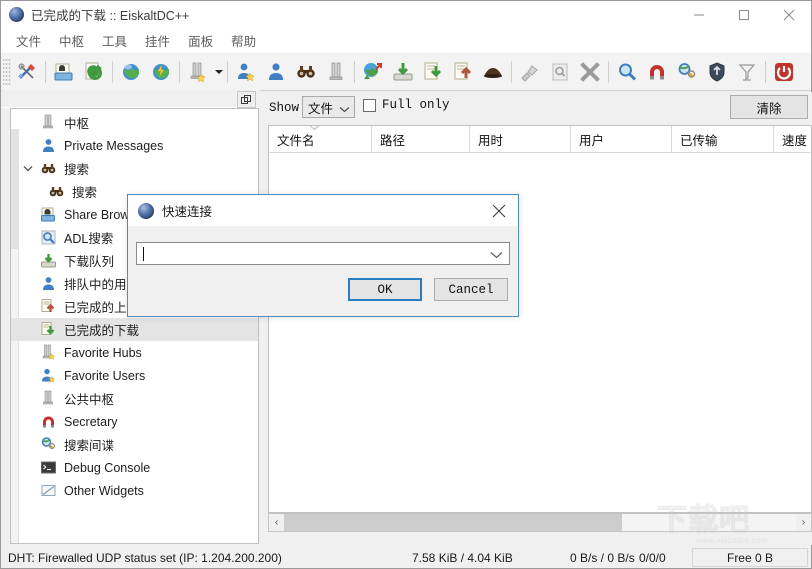 The image size is (812, 569). What do you see at coordinates (89, 239) in the screenshot?
I see `sidebar-item-label: ADL搜索` at bounding box center [89, 239].